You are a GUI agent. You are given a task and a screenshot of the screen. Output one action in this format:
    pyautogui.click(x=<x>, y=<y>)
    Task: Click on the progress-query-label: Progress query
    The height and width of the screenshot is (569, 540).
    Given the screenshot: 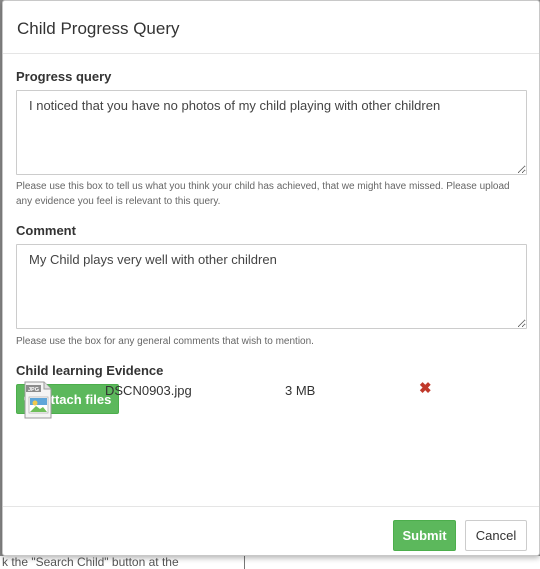 What is the action you would take?
    pyautogui.click(x=64, y=76)
    